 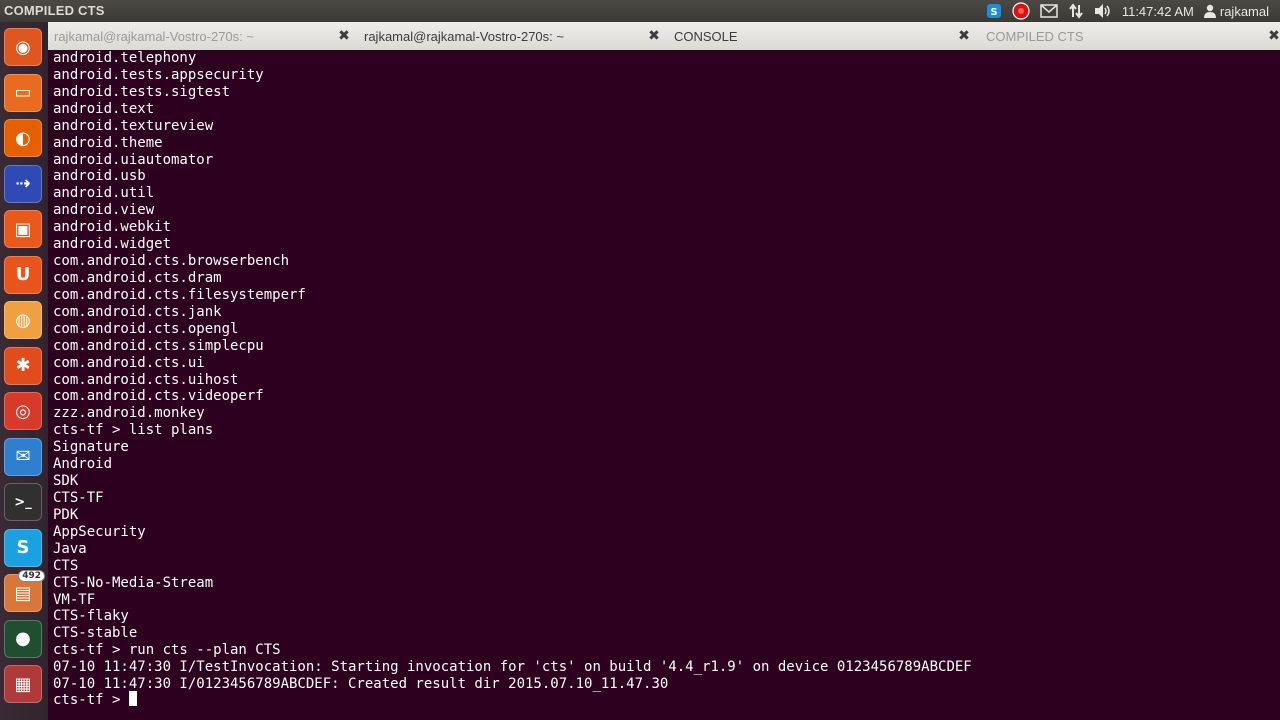 I want to click on user-name: rajkamal, so click(x=1244, y=11).